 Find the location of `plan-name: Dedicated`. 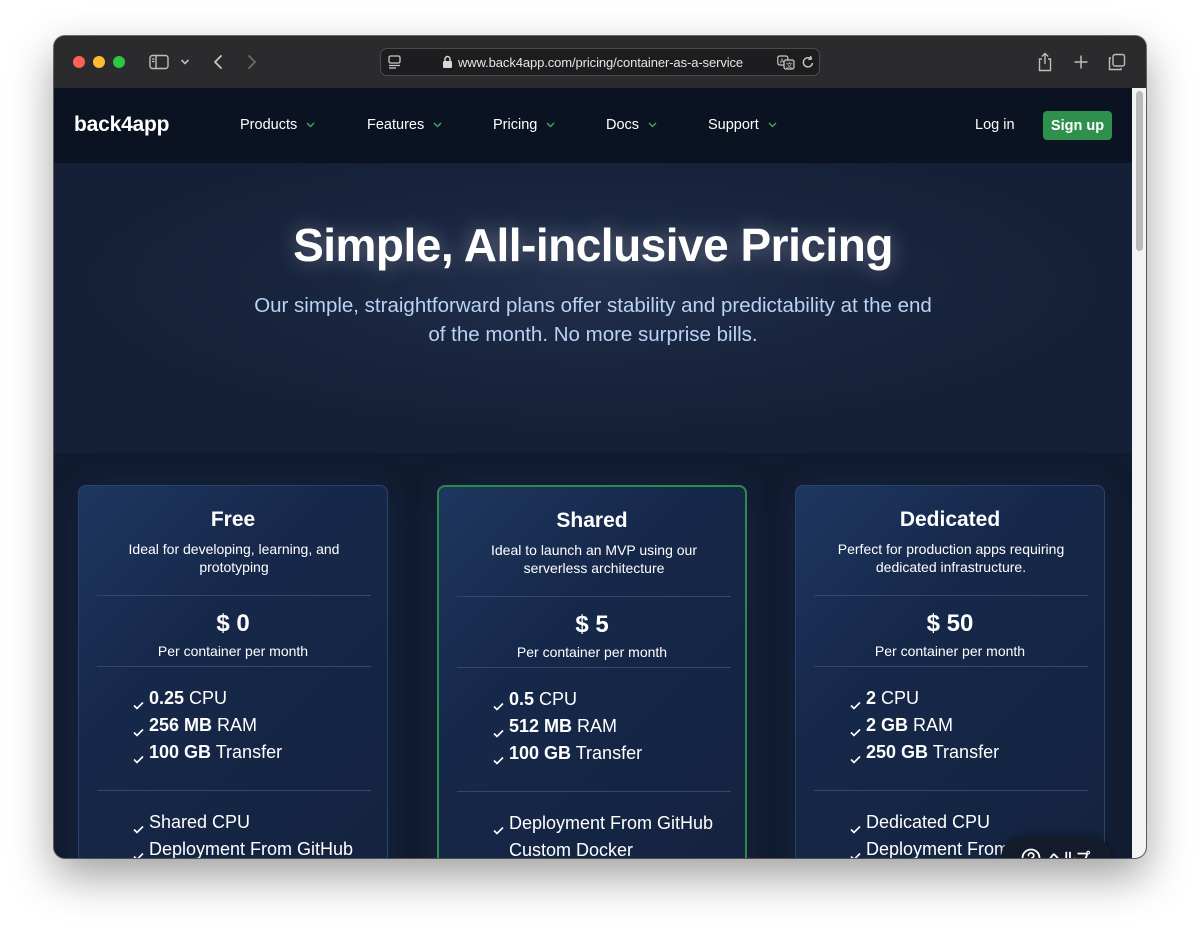

plan-name: Dedicated is located at coordinates (950, 519).